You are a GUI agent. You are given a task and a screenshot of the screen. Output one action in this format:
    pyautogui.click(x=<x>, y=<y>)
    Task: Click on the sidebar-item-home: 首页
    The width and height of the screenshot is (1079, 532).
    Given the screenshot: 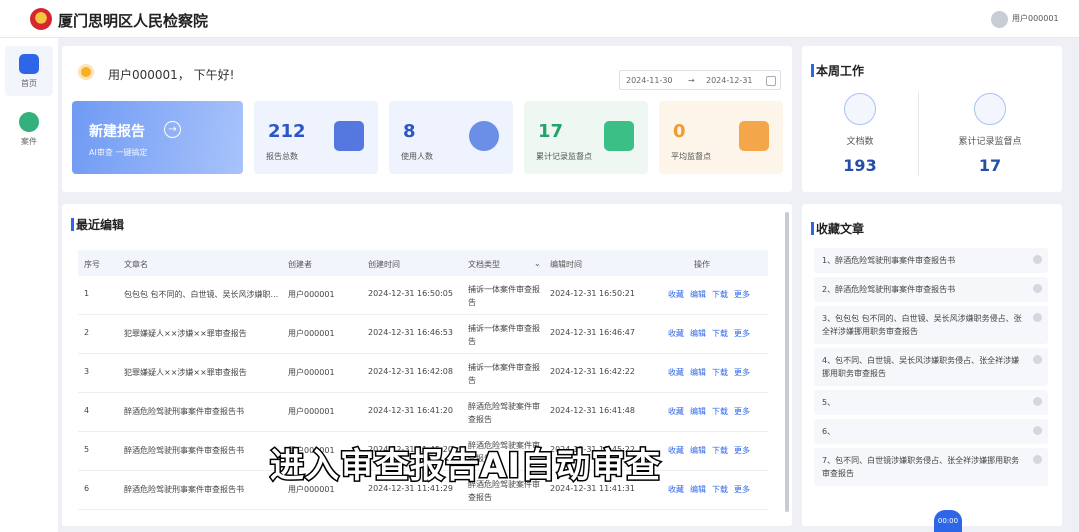 What is the action you would take?
    pyautogui.click(x=29, y=71)
    